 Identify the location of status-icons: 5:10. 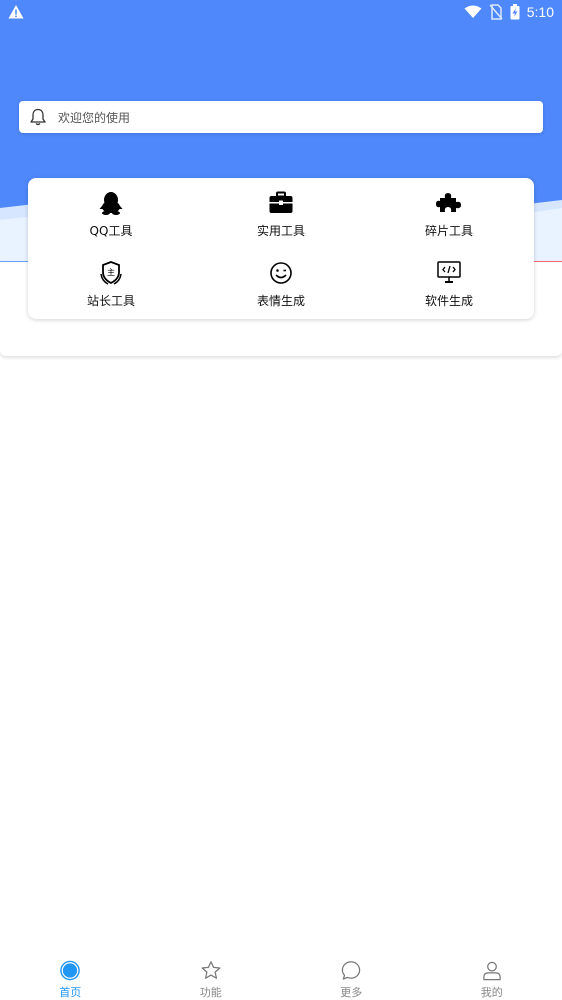
(509, 12).